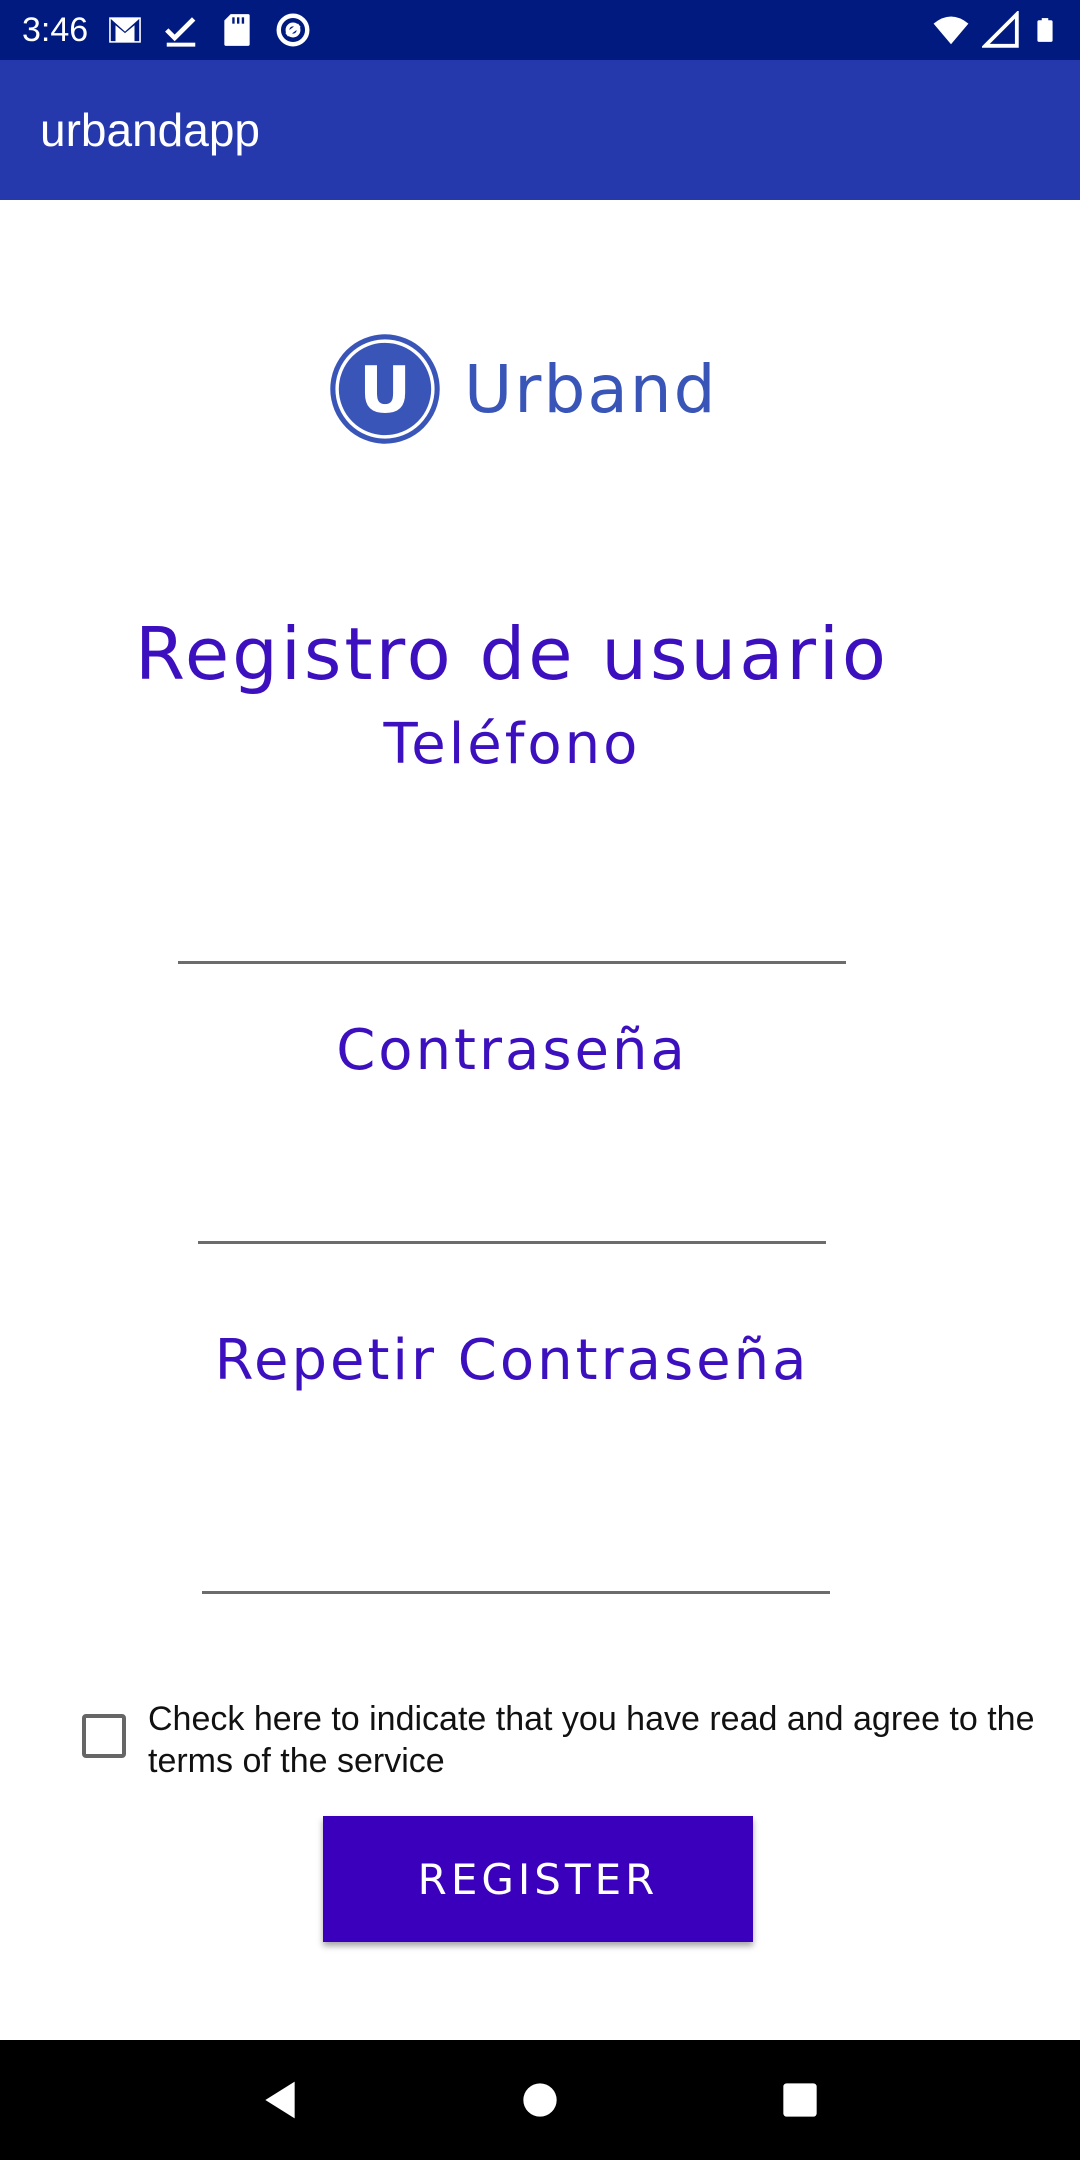 The width and height of the screenshot is (1080, 2160). Describe the element at coordinates (540, 30) in the screenshot. I see `status-bar: 3:46` at that location.